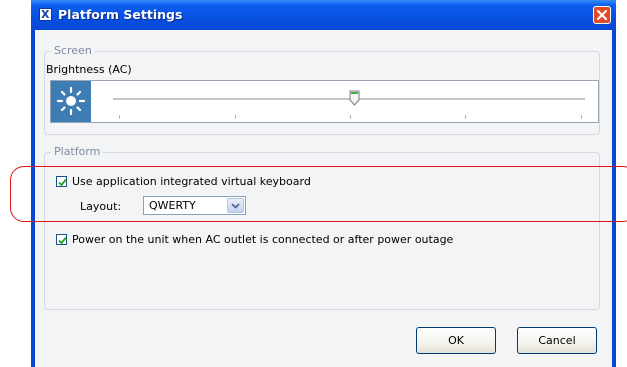 This screenshot has height=367, width=627. I want to click on layout-select: QWERTY, so click(194, 205).